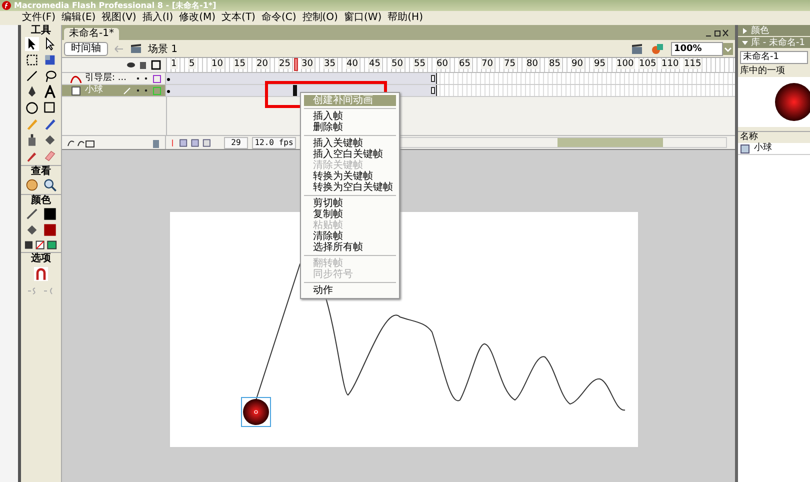 This screenshot has height=482, width=810. Describe the element at coordinates (320, 18) in the screenshot. I see `menu-item: 控制(O)` at that location.